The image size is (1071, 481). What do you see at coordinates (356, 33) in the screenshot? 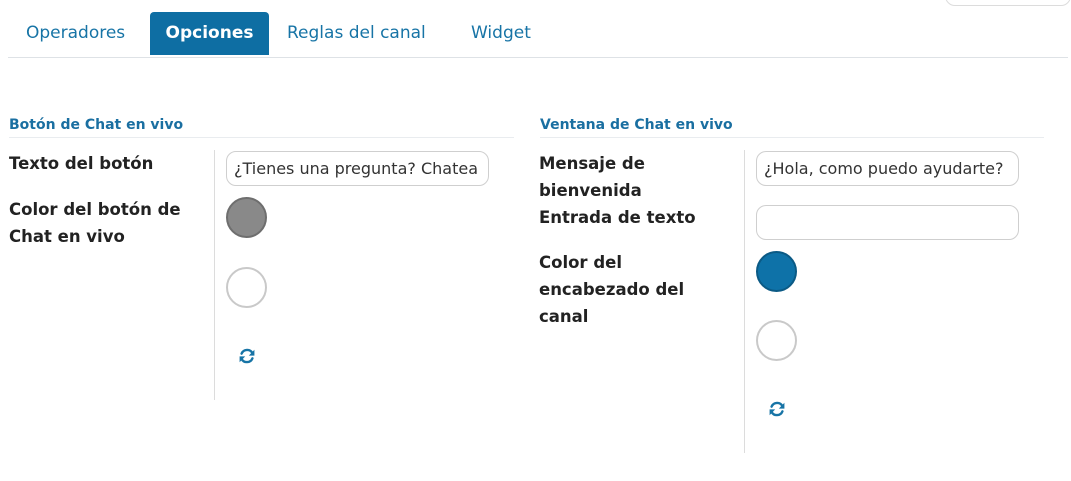
I see `tab-reglas-del-canal: Reglas del canal` at bounding box center [356, 33].